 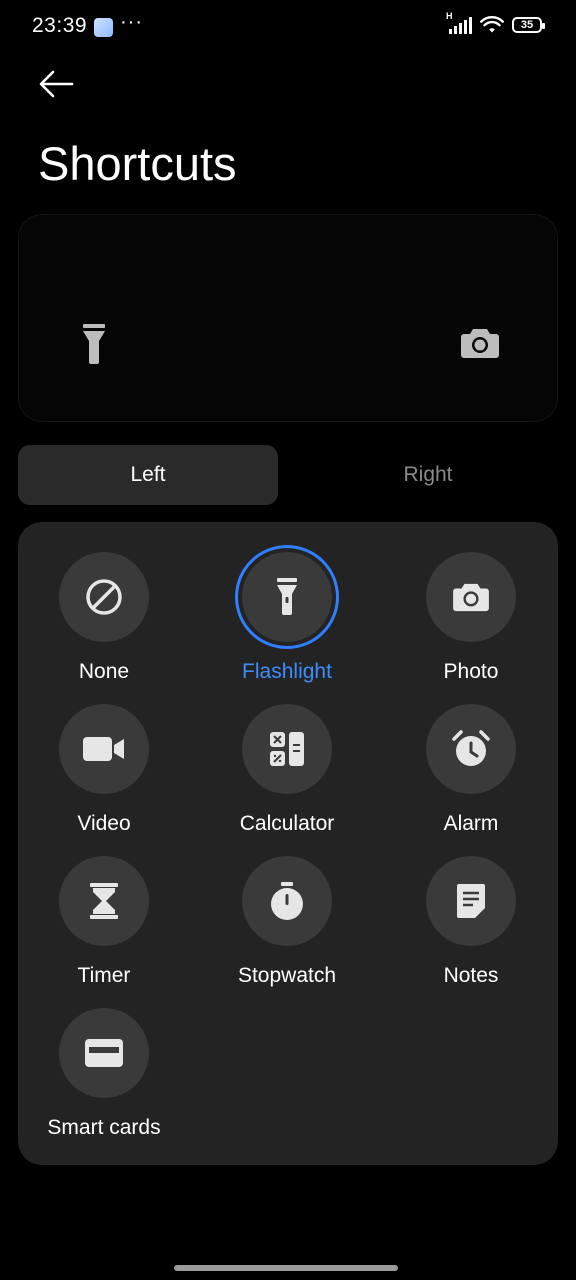 What do you see at coordinates (104, 770) in the screenshot?
I see `option-video: Video` at bounding box center [104, 770].